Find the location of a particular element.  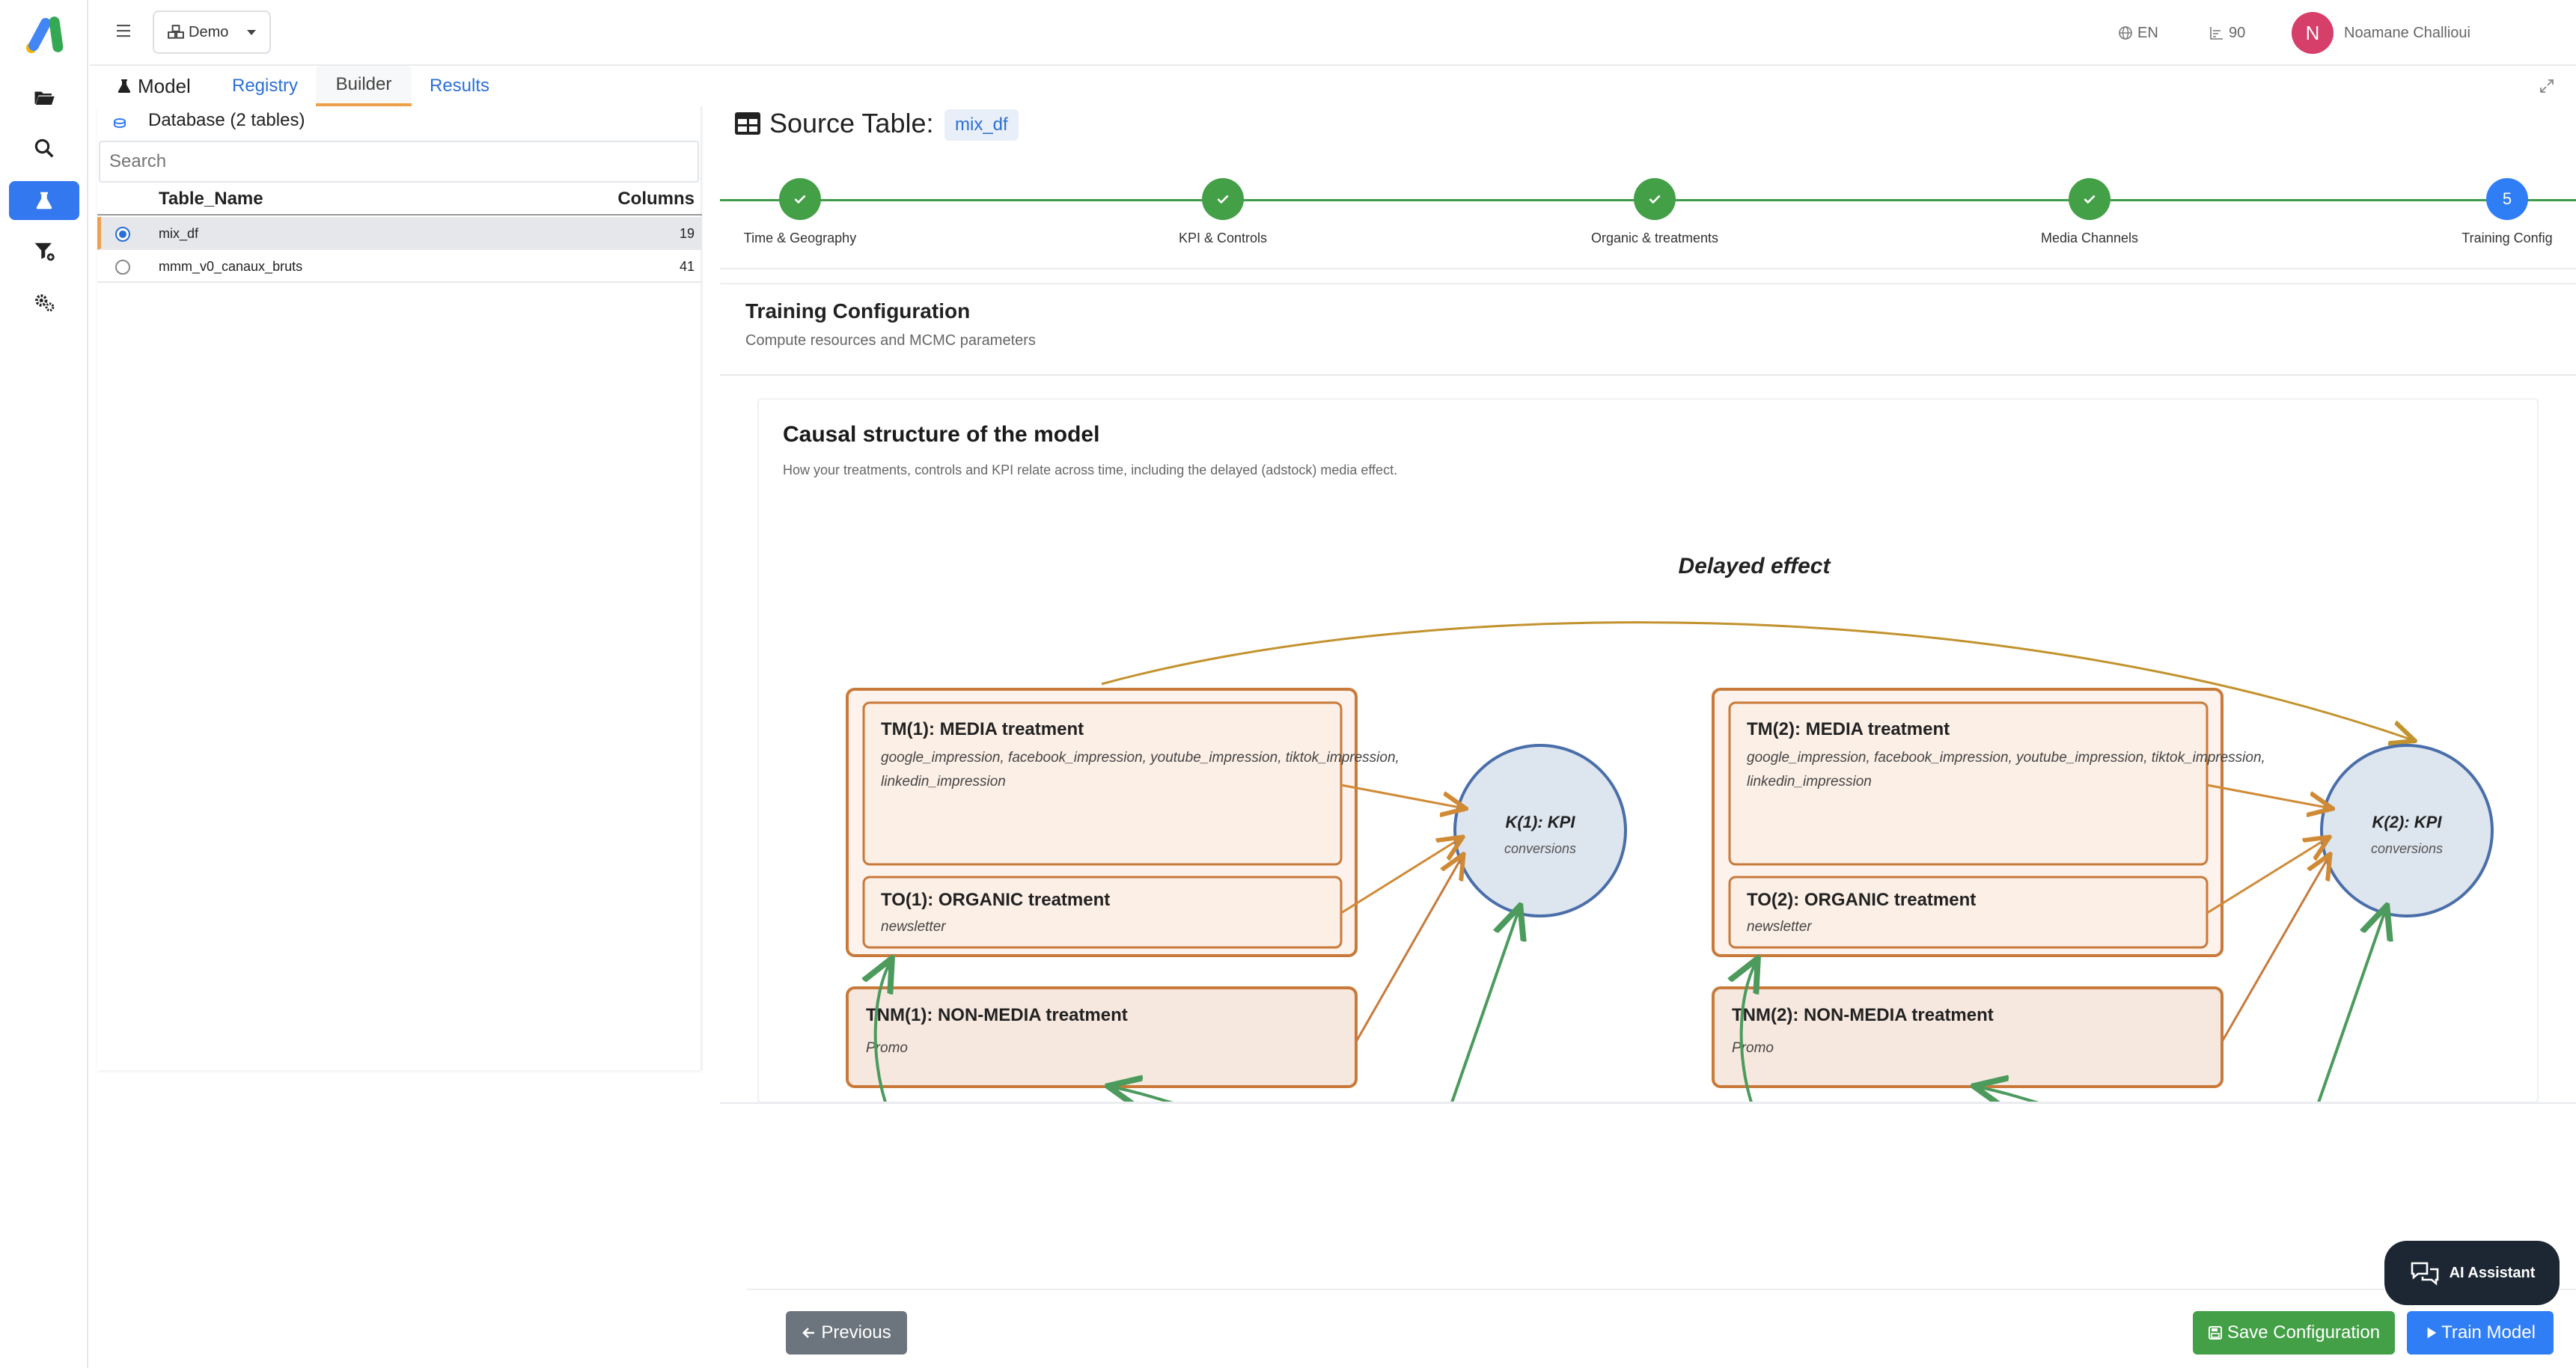

tab-results: Results is located at coordinates (459, 86).